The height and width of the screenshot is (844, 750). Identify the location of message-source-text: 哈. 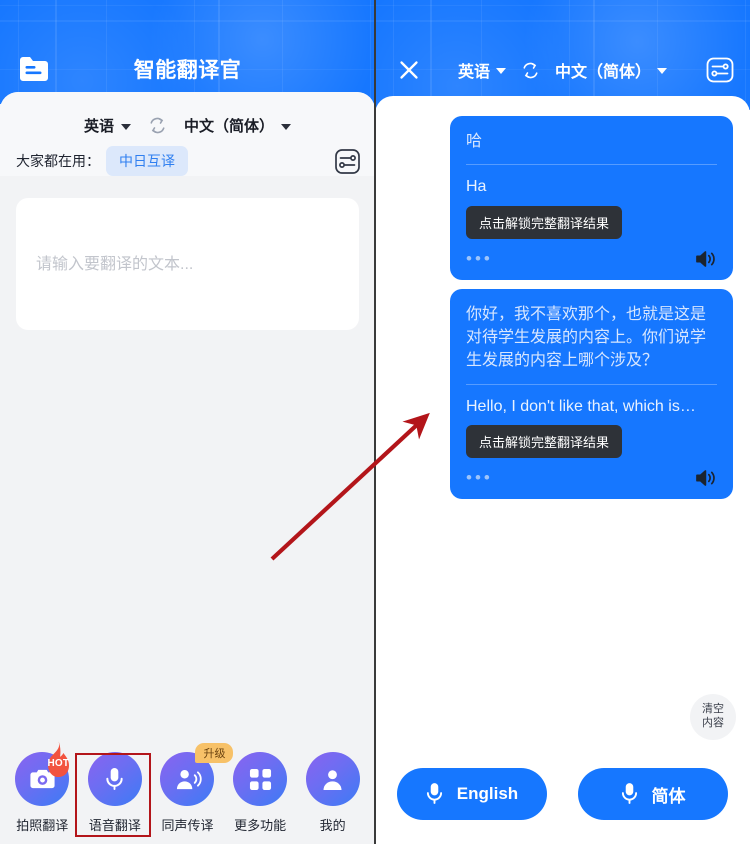
(474, 141).